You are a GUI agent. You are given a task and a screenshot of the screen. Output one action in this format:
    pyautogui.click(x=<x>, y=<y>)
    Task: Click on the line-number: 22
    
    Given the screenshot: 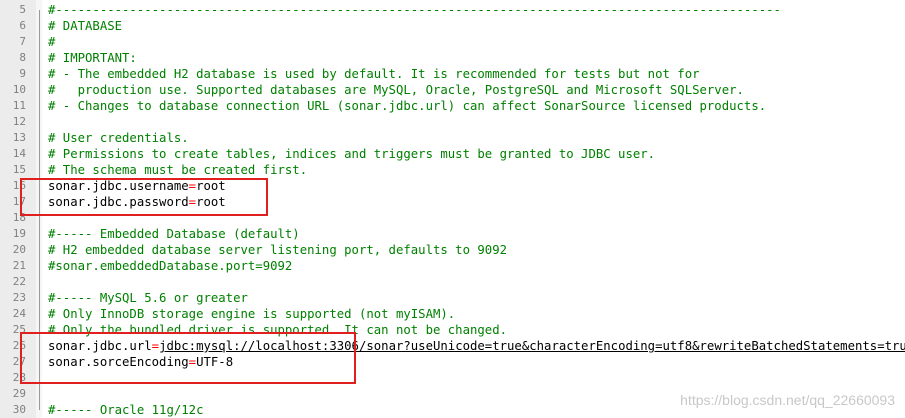 What is the action you would take?
    pyautogui.click(x=19, y=281)
    